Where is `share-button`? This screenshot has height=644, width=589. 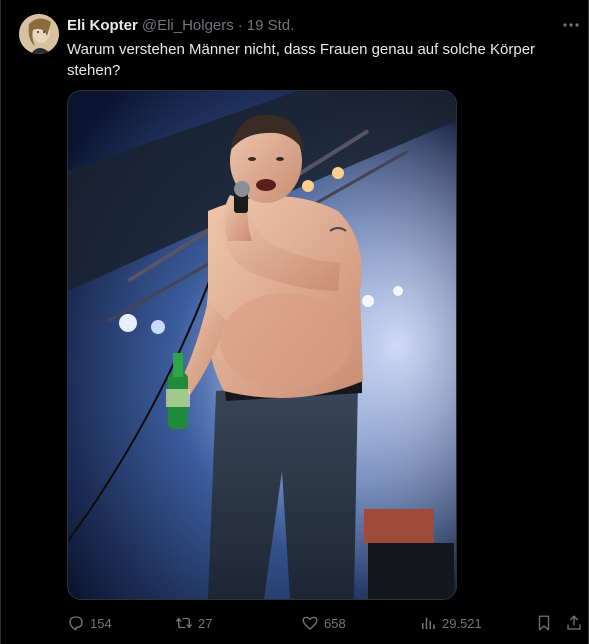 share-button is located at coordinates (576, 623).